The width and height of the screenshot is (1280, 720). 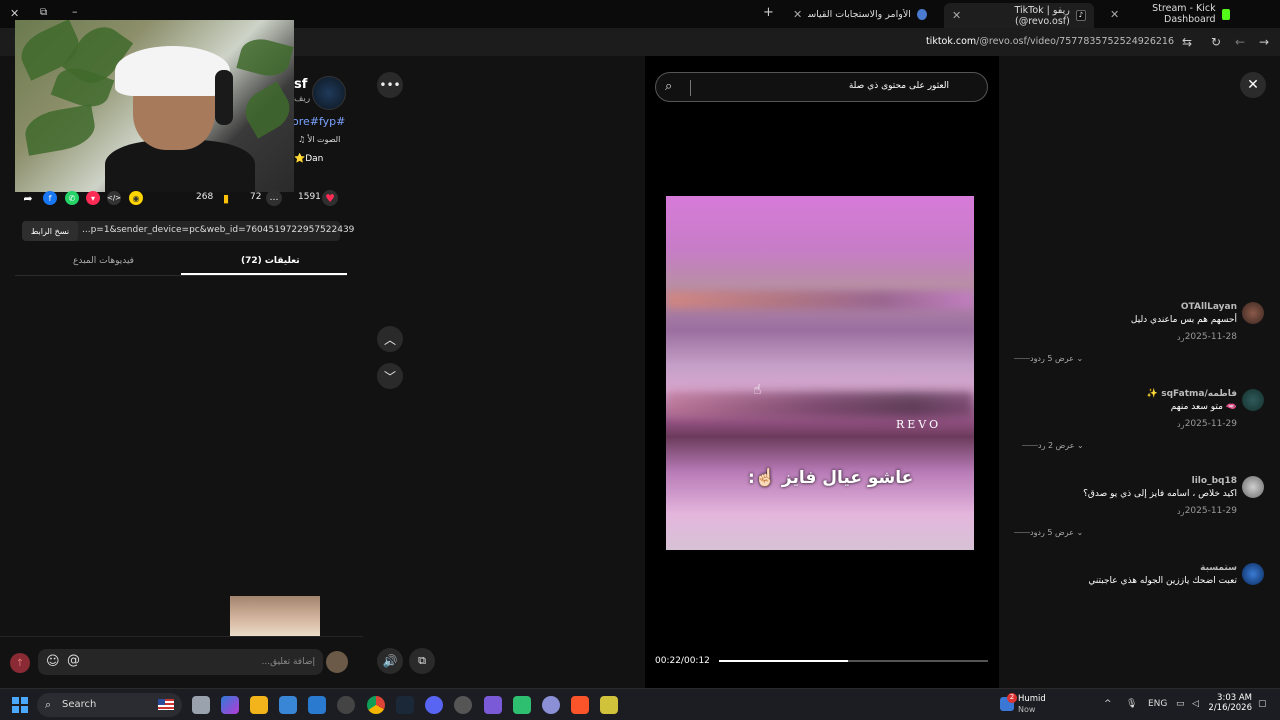 I want to click on comment-username: OTAllLayan, so click(x=1209, y=307).